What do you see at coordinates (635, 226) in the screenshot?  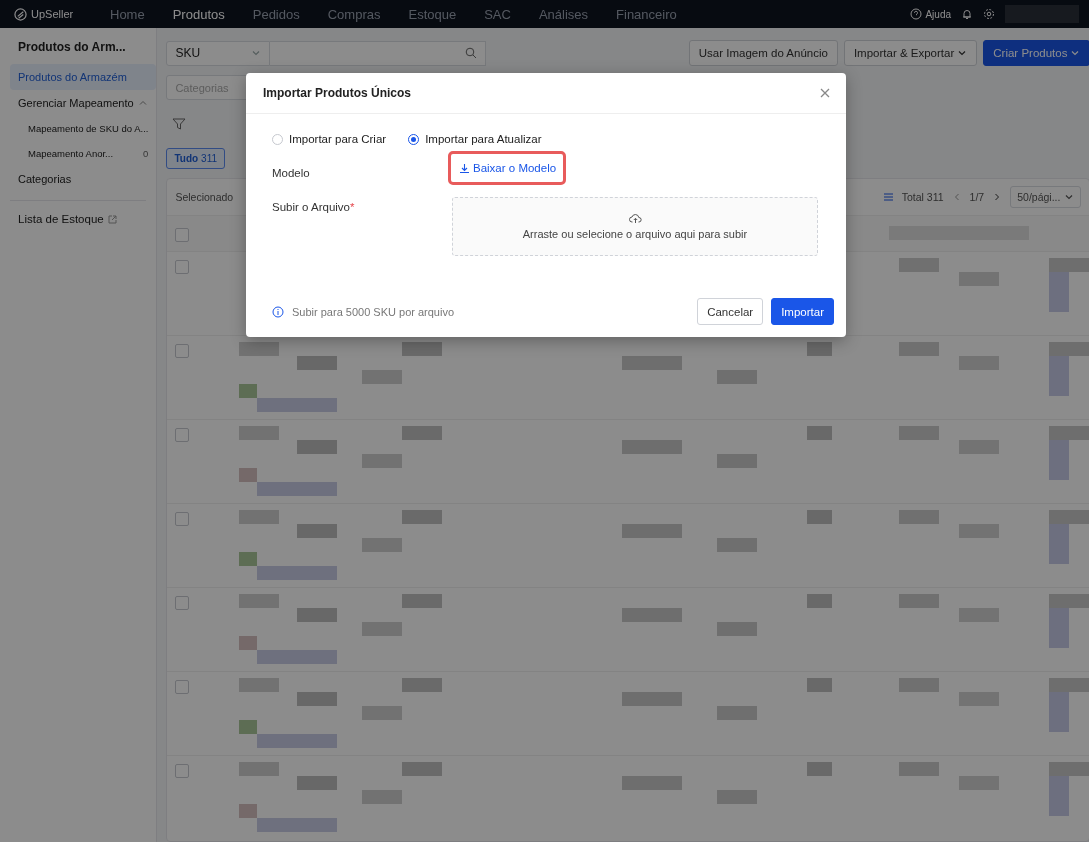 I see `file-dropzone: Arraste ou selecione o arquivo aqui para subir` at bounding box center [635, 226].